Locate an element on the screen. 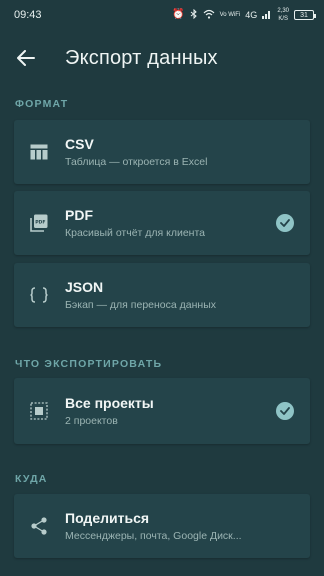 The width and height of the screenshot is (324, 576). status-bar: 09:43 ⏰ Vo WiFi 4G 2,30 K/S 31 is located at coordinates (162, 15).